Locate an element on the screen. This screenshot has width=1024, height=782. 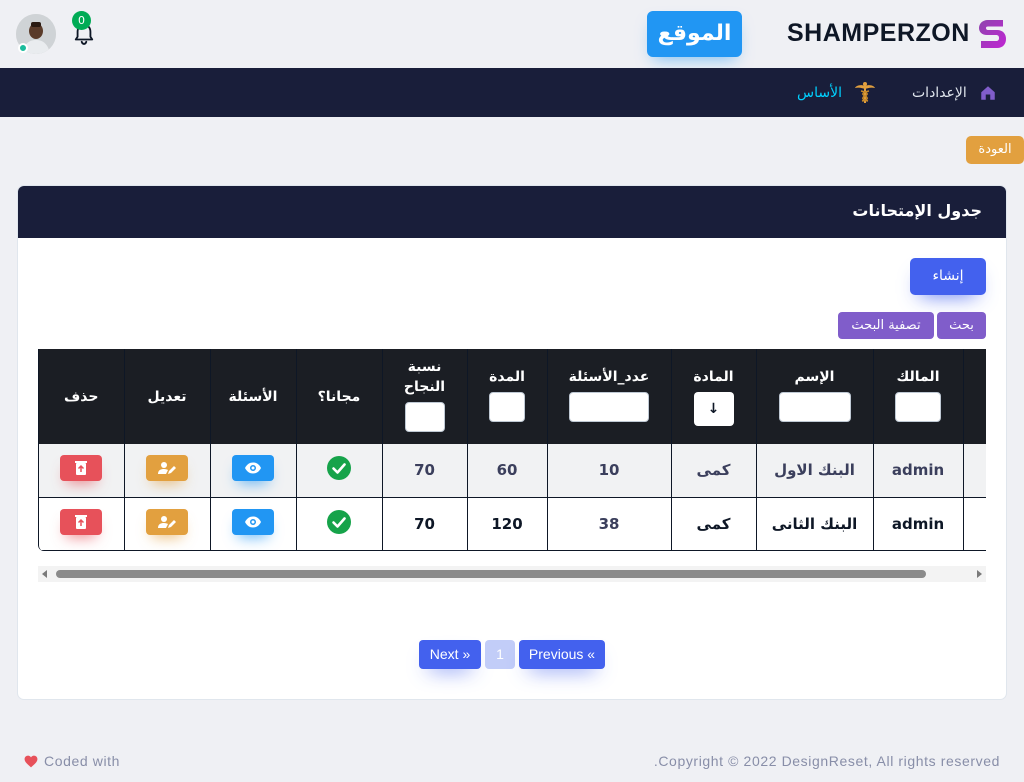
horizontal-scrollbar is located at coordinates (512, 574).